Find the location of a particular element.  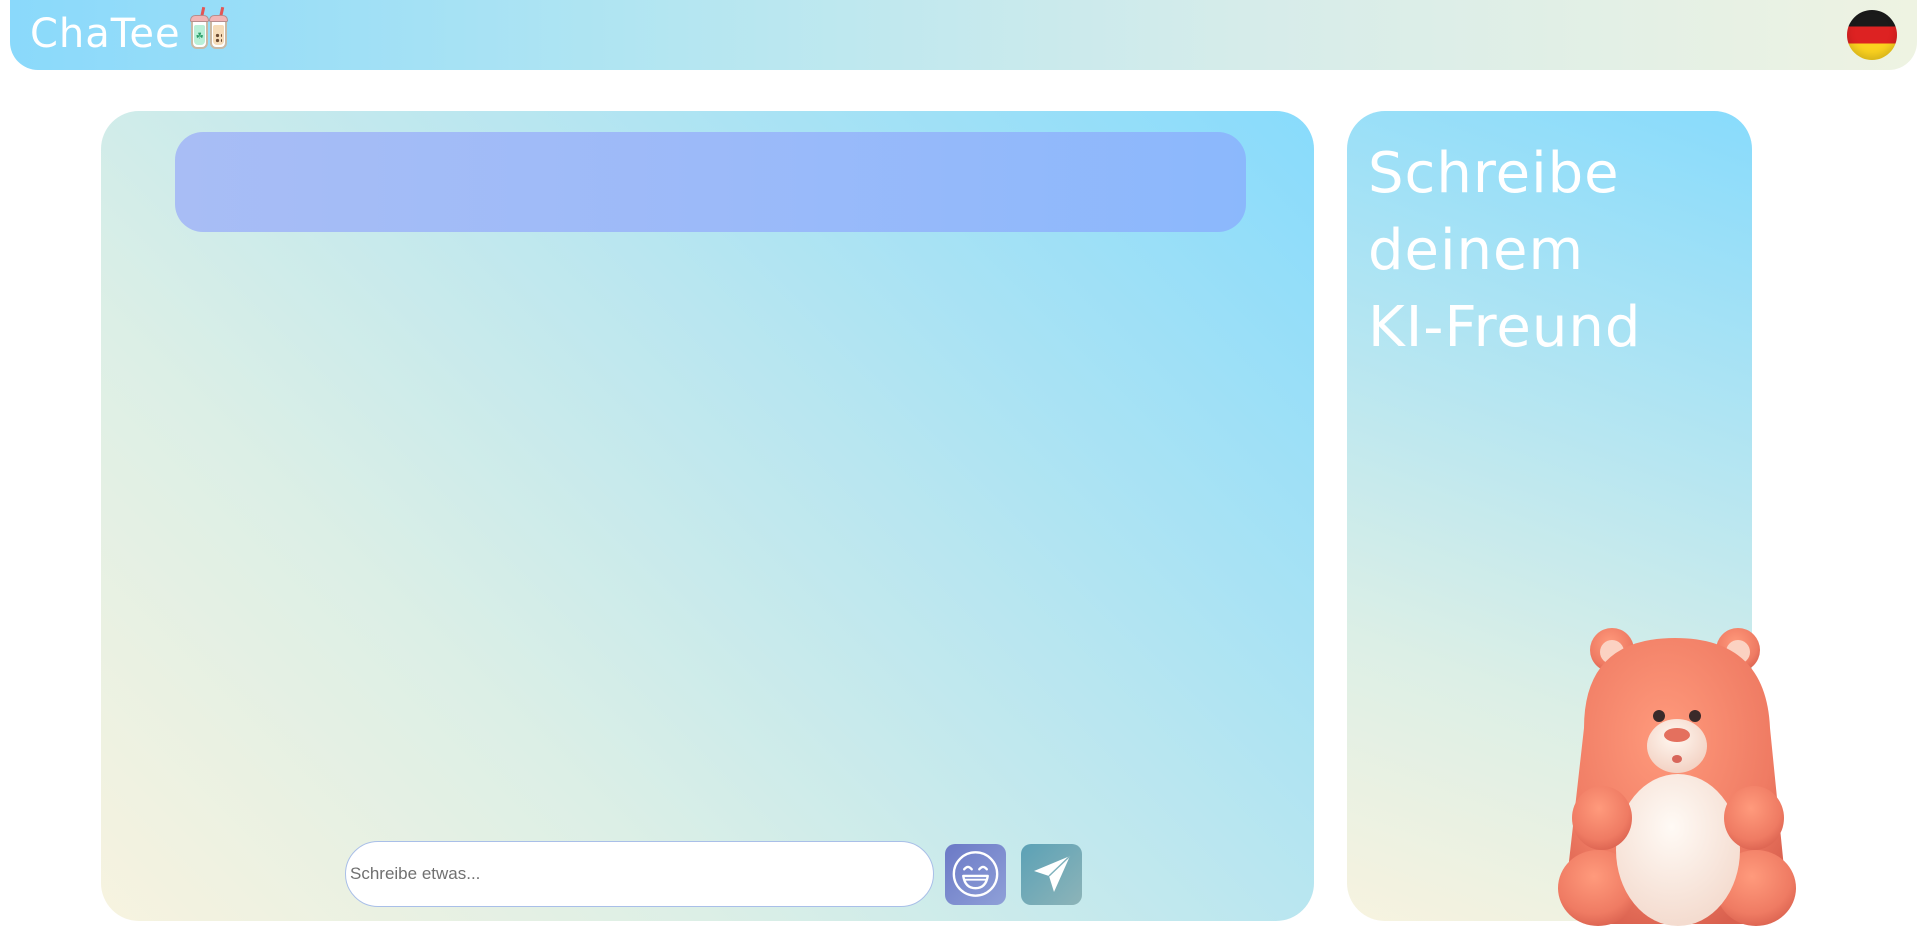

side-title-line-3: KI-Freund is located at coordinates (1505, 327).